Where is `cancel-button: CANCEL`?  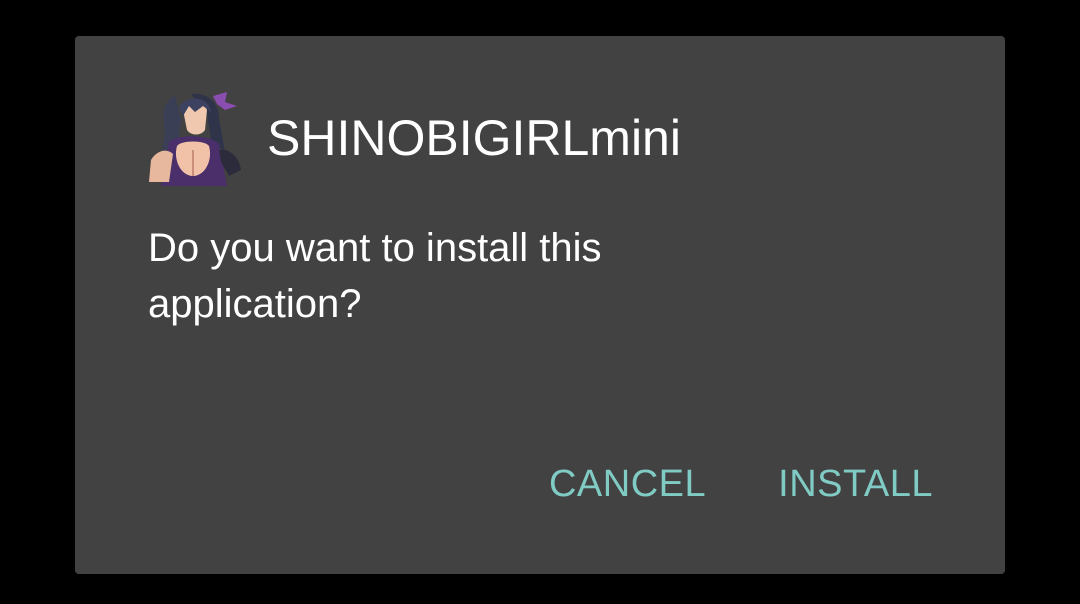
cancel-button: CANCEL is located at coordinates (627, 484).